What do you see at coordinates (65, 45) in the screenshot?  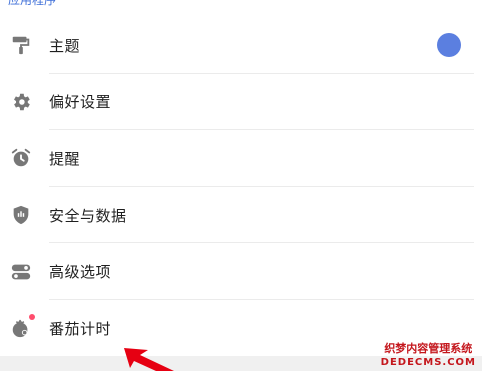 I see `settings-item-label: 主题` at bounding box center [65, 45].